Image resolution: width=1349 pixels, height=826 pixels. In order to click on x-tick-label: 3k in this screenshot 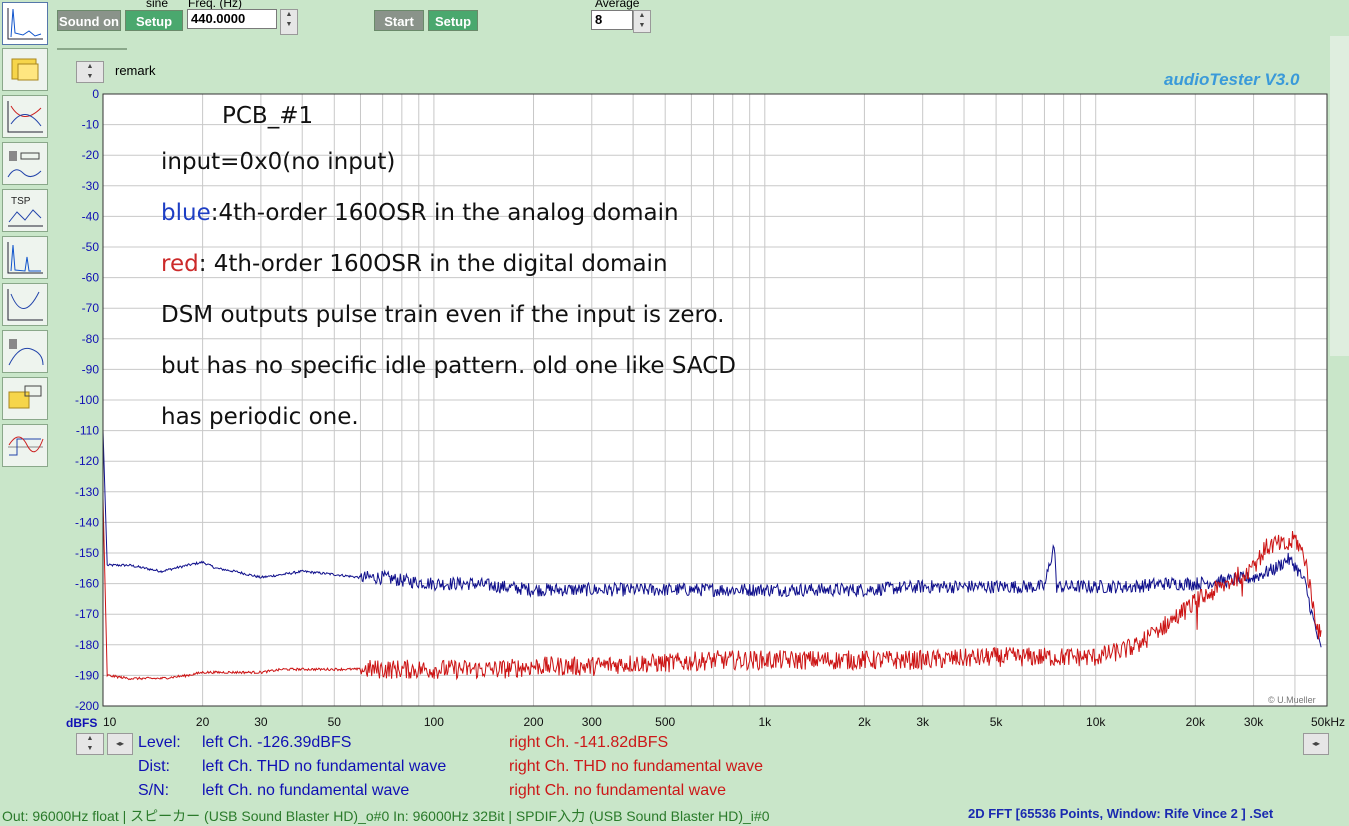, I will do `click(923, 722)`.